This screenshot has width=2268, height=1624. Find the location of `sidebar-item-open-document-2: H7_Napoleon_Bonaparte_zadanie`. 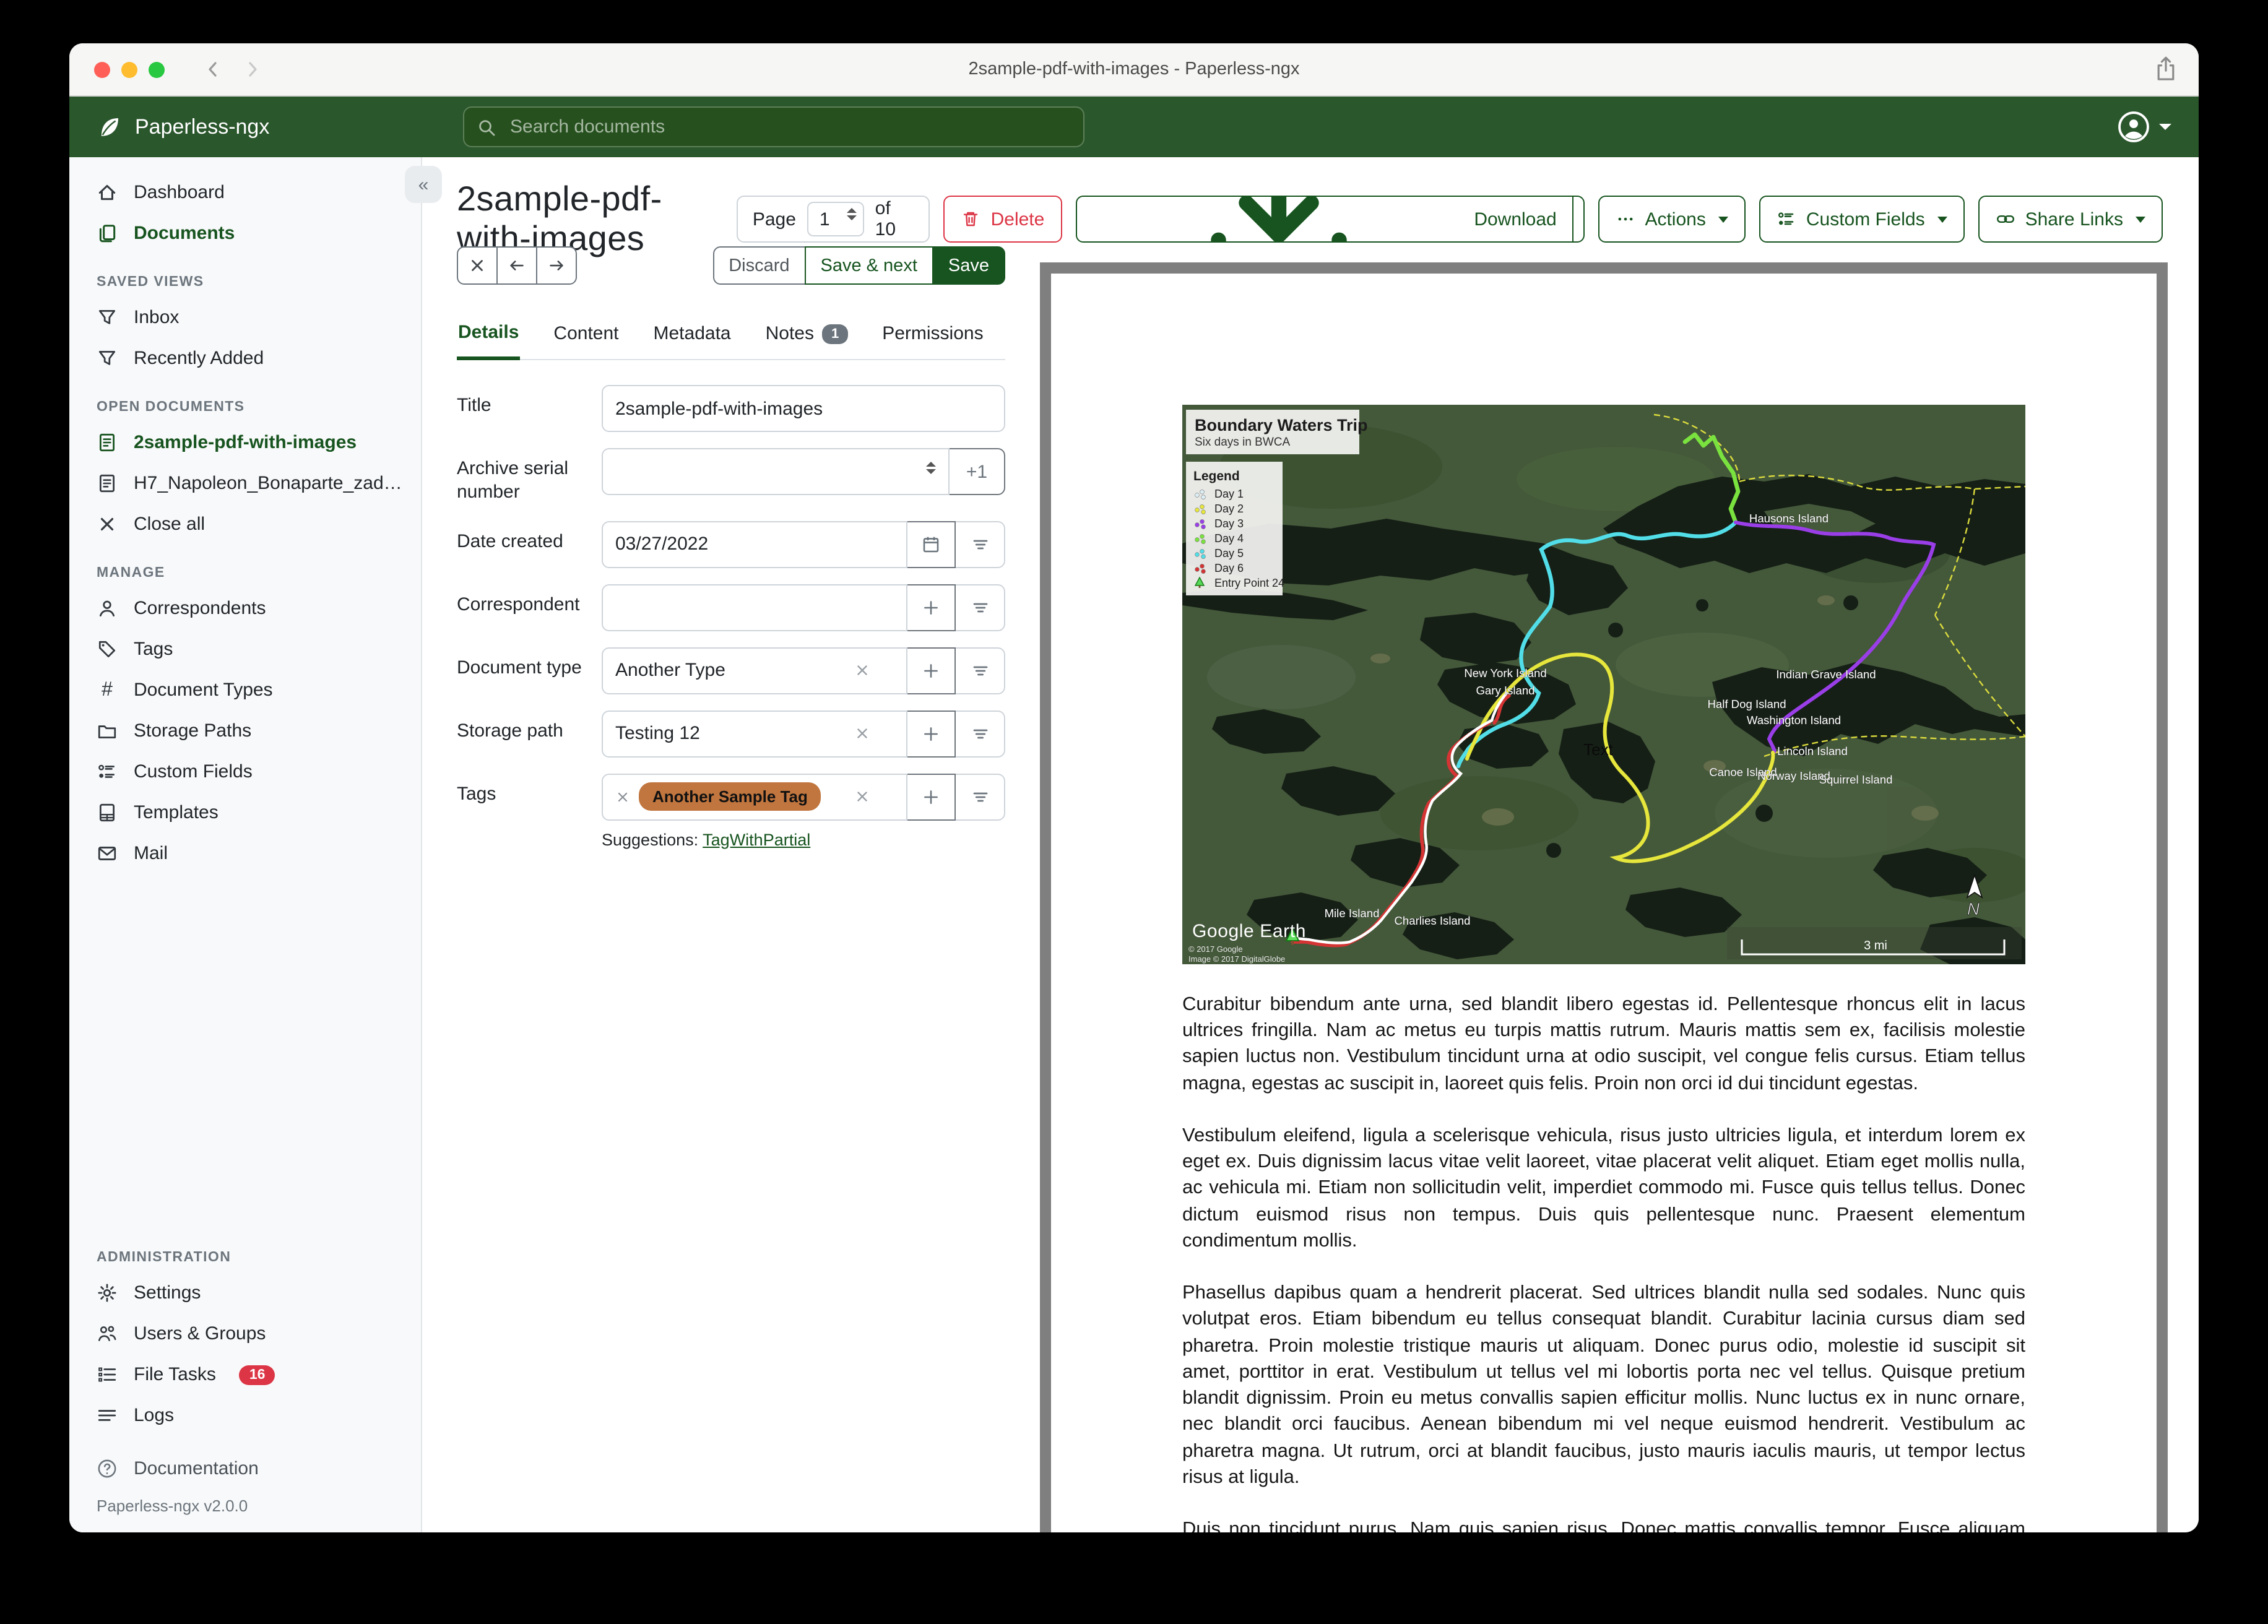

sidebar-item-open-document-2: H7_Napoleon_Bonaparte_zadanie is located at coordinates (245, 483).